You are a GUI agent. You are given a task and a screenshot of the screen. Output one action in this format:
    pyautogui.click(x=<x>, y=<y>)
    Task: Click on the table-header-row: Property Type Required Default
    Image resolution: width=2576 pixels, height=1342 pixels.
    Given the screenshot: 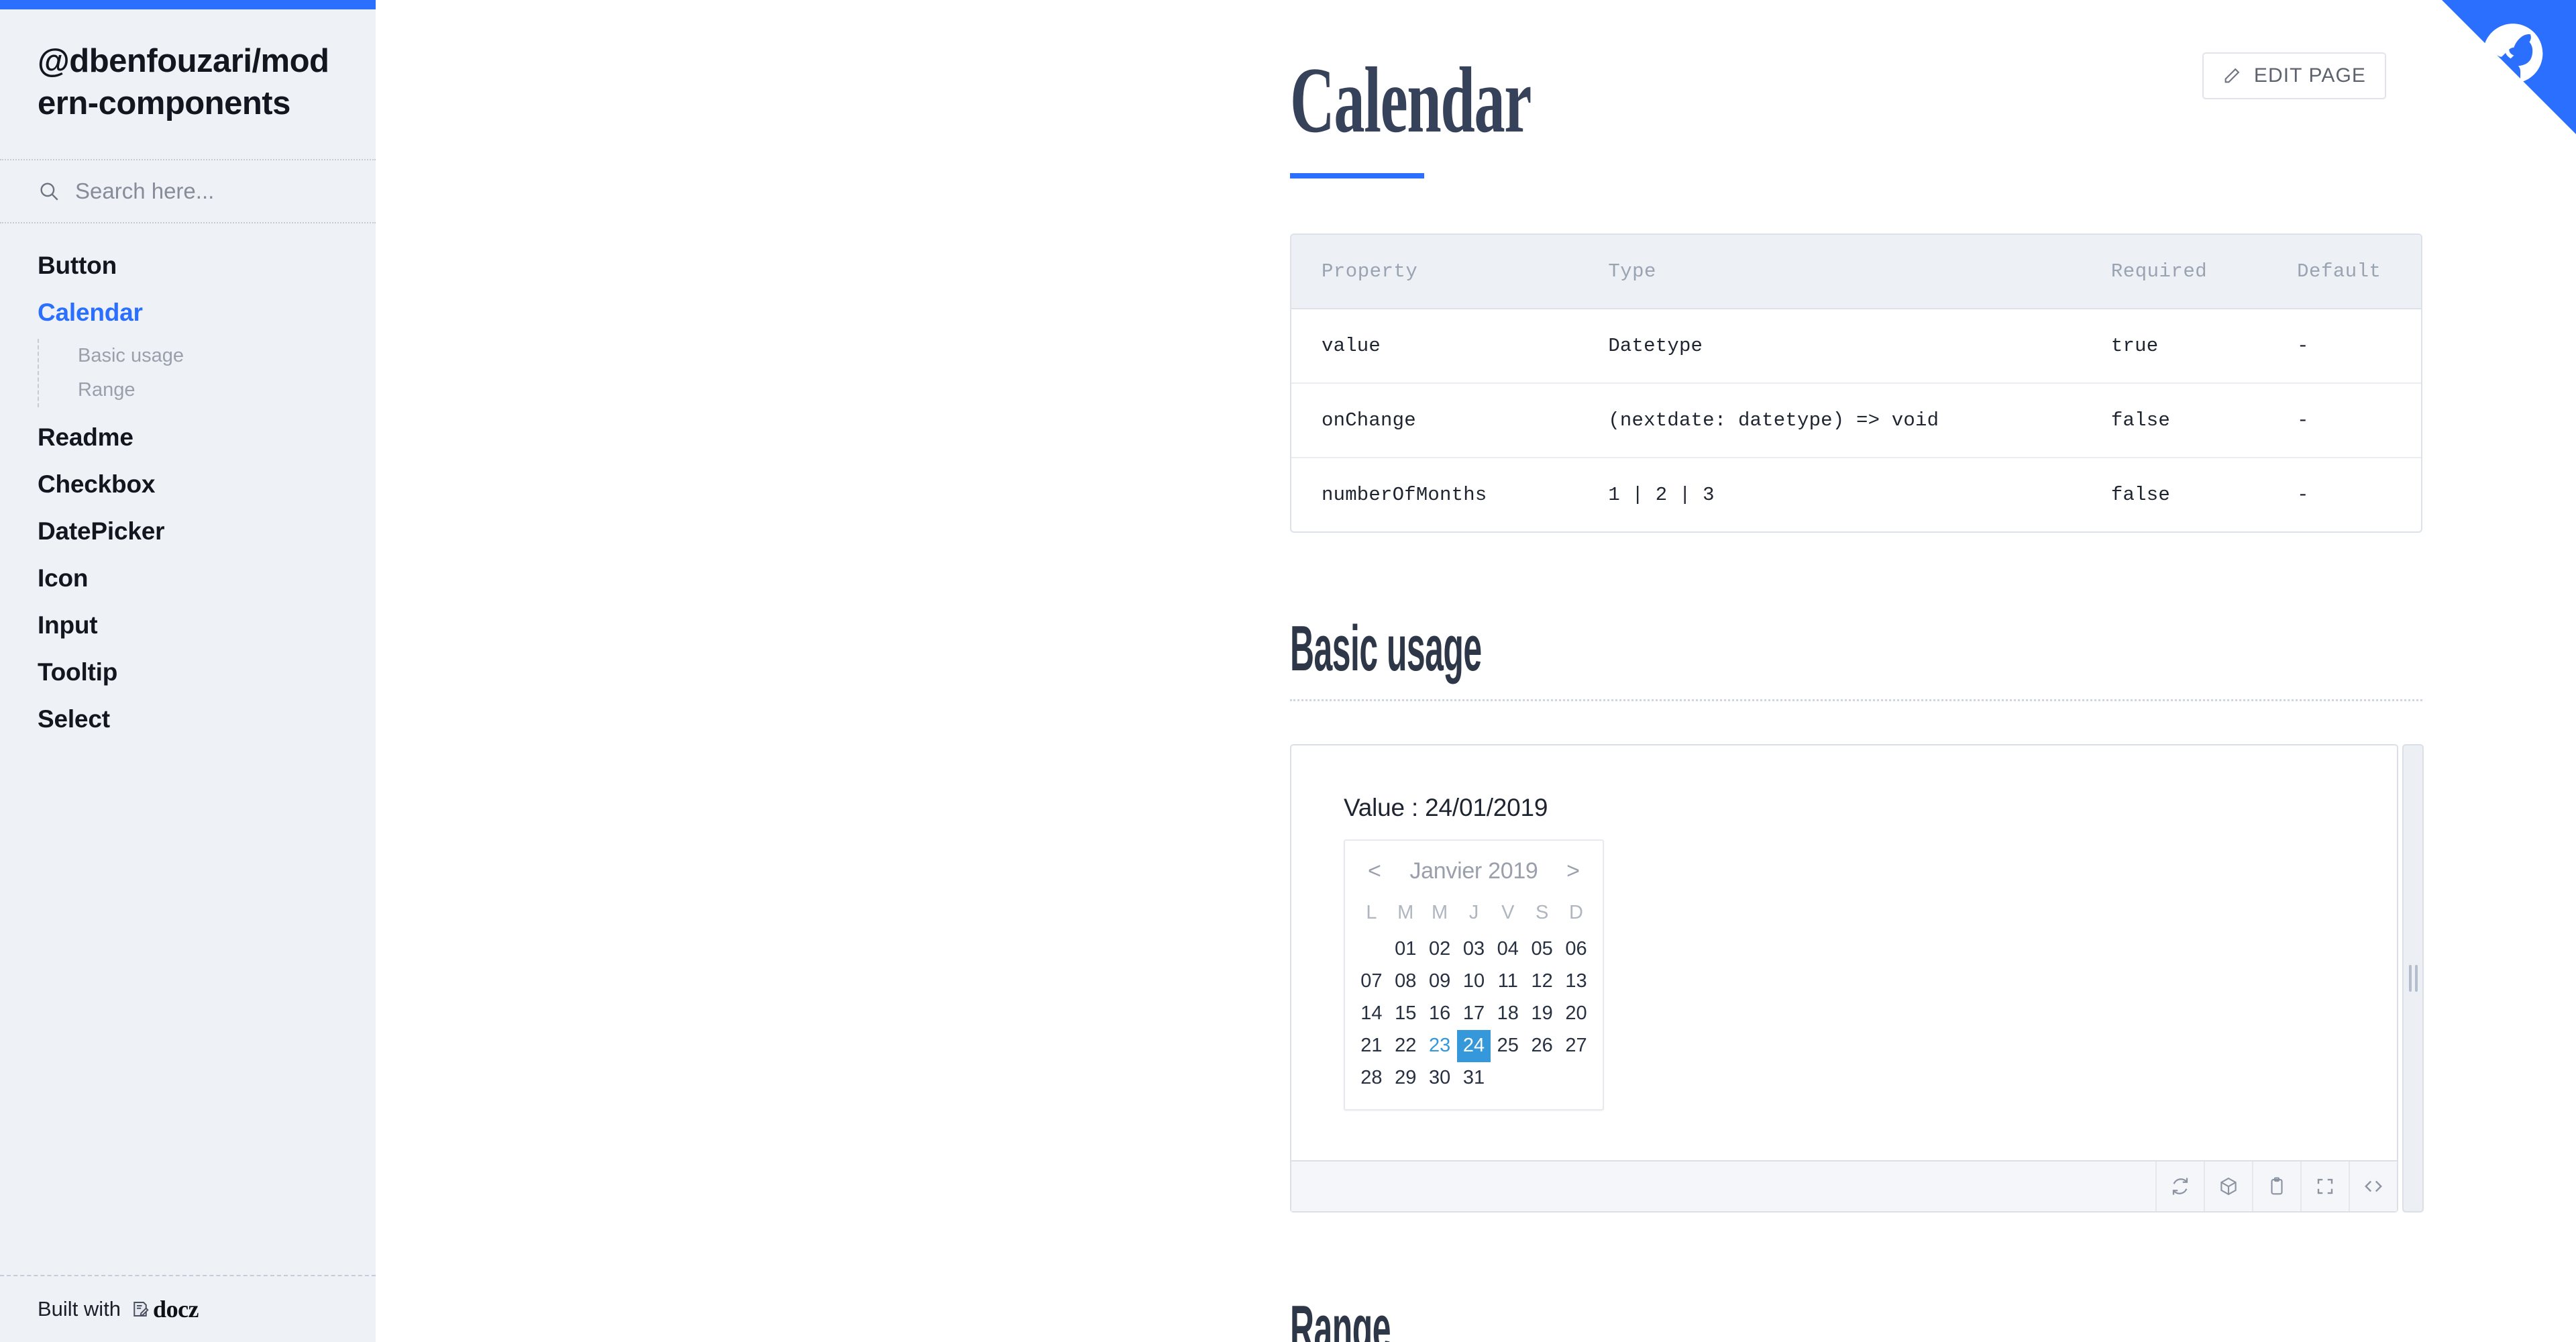 What is the action you would take?
    pyautogui.click(x=1856, y=272)
    